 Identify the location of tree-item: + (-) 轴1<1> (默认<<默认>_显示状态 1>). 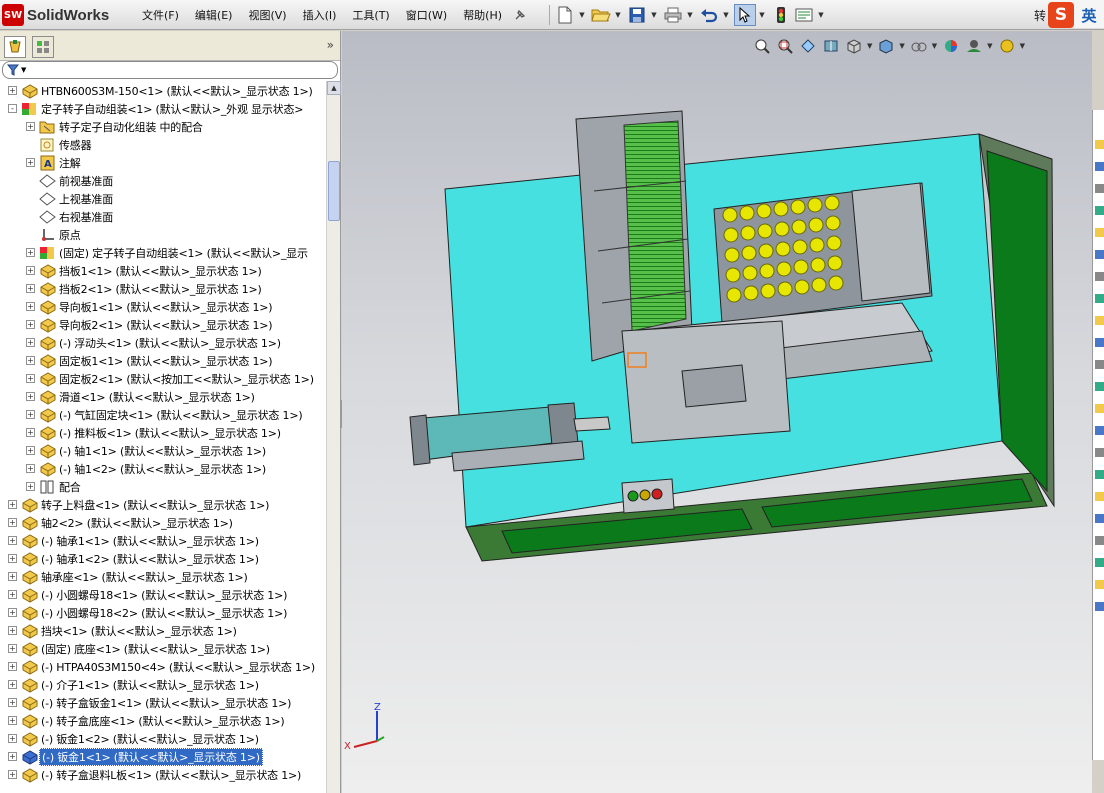
(163, 451).